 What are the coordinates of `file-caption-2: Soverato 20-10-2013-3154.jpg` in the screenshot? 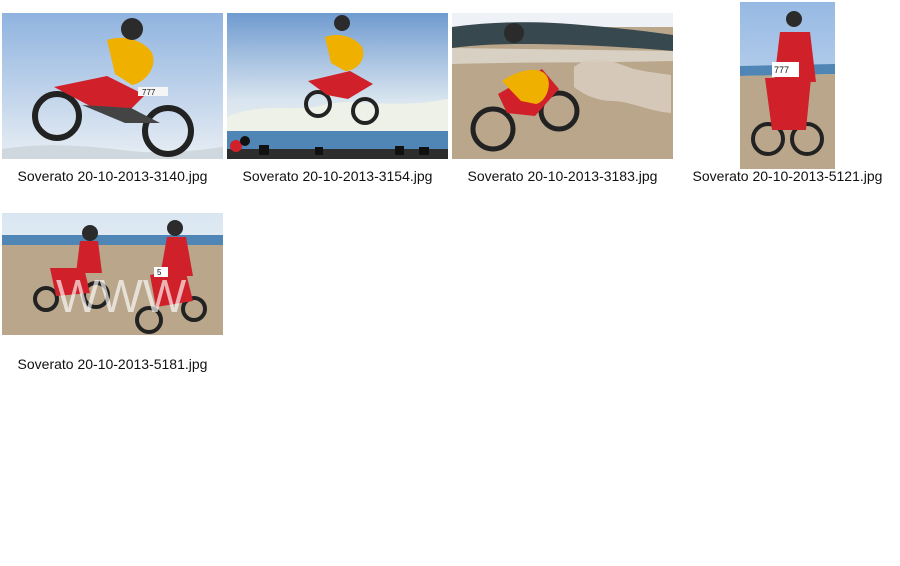 It's located at (337, 176).